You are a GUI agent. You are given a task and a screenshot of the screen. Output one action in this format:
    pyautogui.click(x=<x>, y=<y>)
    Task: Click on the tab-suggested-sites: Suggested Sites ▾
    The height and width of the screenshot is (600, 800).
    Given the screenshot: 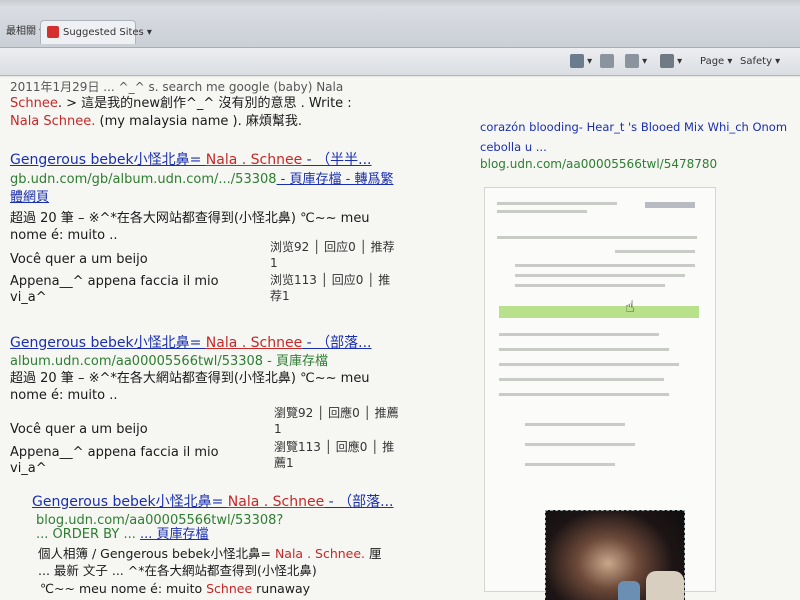 What is the action you would take?
    pyautogui.click(x=96, y=32)
    